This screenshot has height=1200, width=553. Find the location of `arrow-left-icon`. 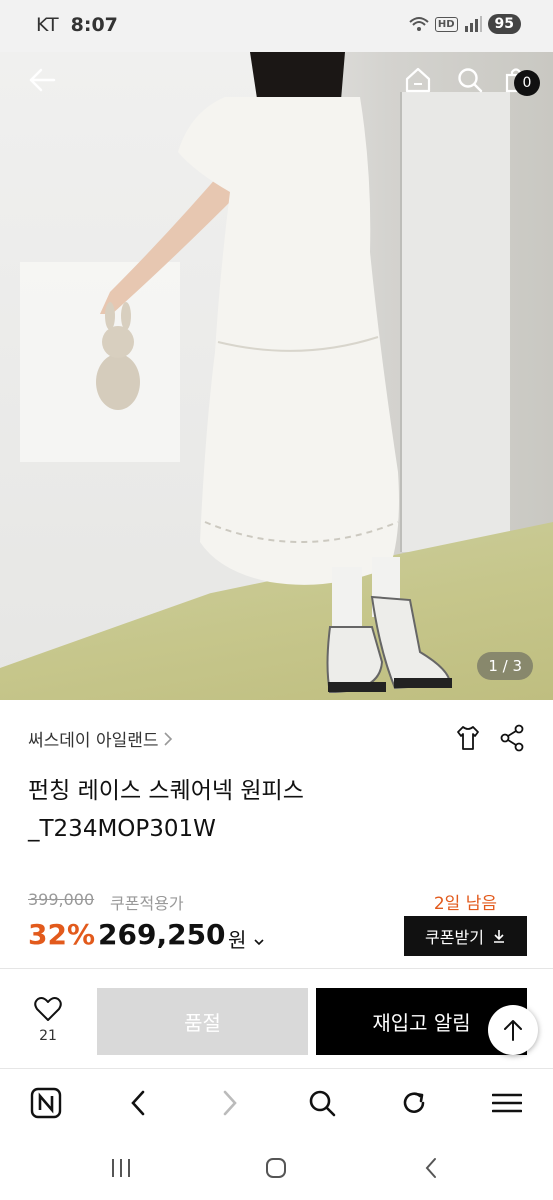

arrow-left-icon is located at coordinates (42, 80).